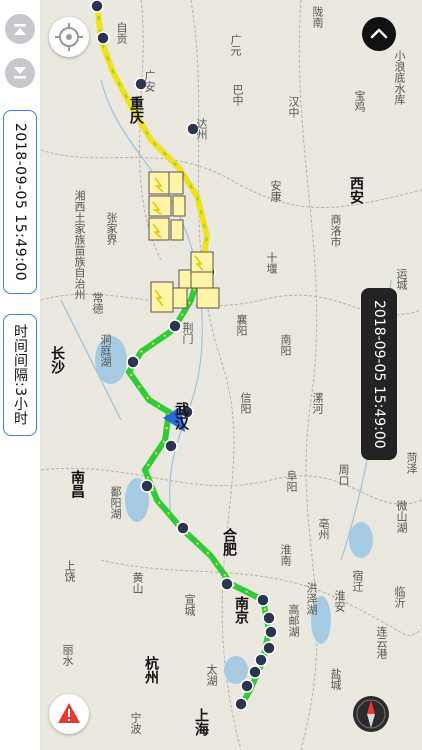 Image resolution: width=422 pixels, height=750 pixels. I want to click on map-label-huangshan: 黄山, so click(137, 583).